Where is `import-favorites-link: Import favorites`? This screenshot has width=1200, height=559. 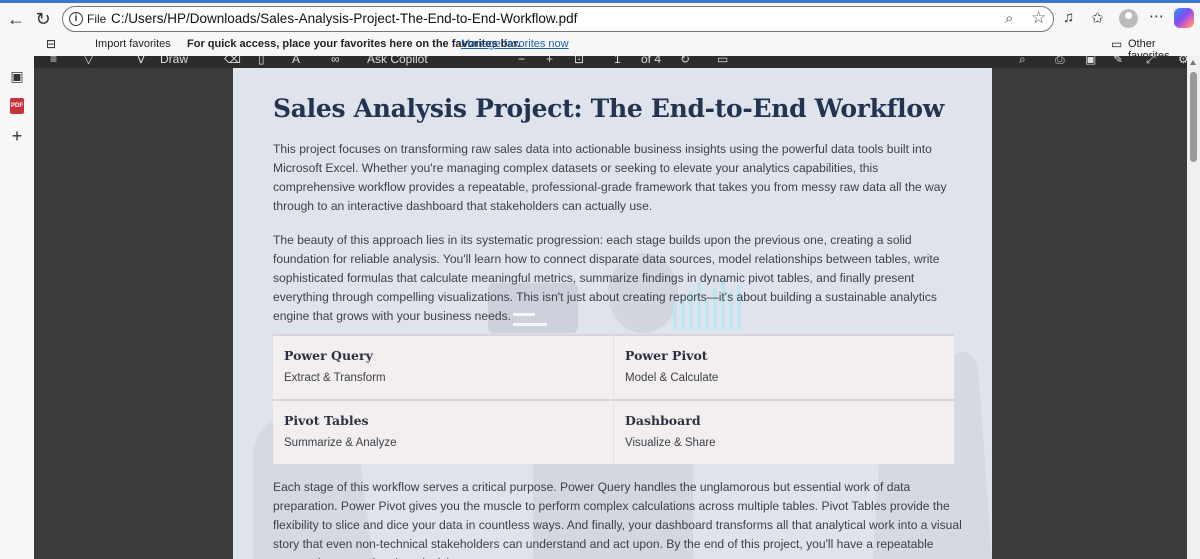
import-favorites-link: Import favorites is located at coordinates (133, 44).